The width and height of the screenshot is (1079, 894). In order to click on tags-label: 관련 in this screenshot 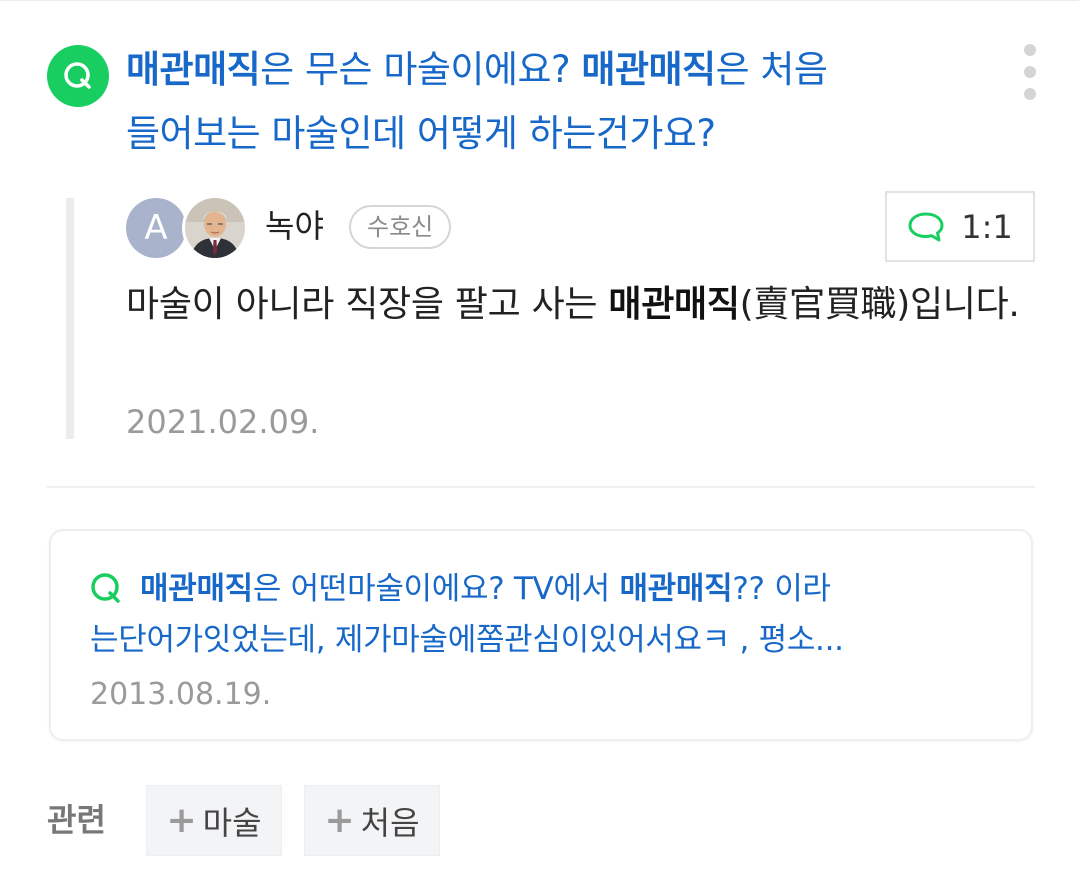, I will do `click(76, 820)`.